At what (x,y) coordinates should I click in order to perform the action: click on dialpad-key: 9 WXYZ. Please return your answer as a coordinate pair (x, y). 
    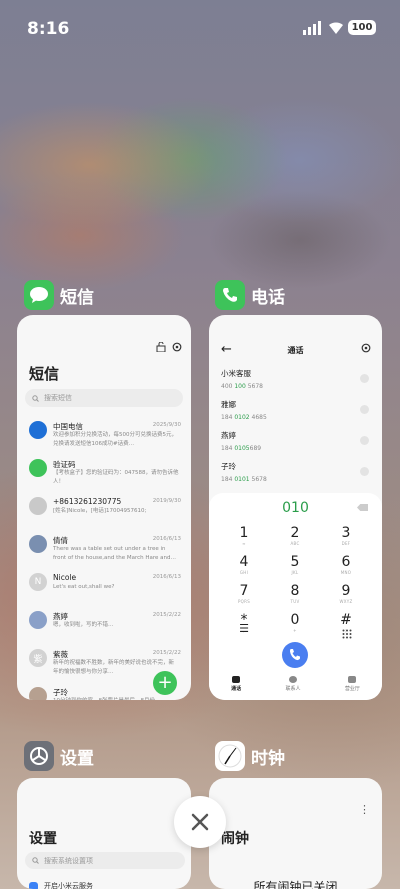
    Looking at the image, I should click on (346, 593).